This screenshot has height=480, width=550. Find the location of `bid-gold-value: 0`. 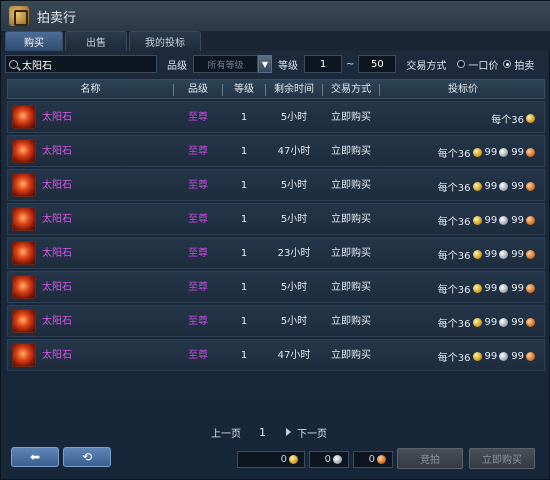

bid-gold-value: 0 is located at coordinates (283, 459).